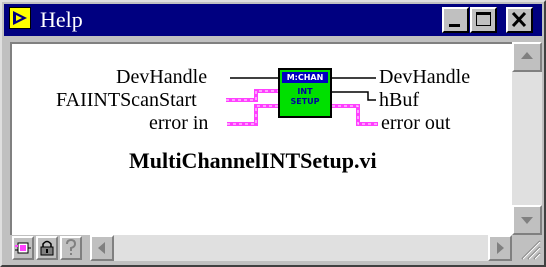 This screenshot has width=546, height=267. I want to click on close-icon, so click(519, 19).